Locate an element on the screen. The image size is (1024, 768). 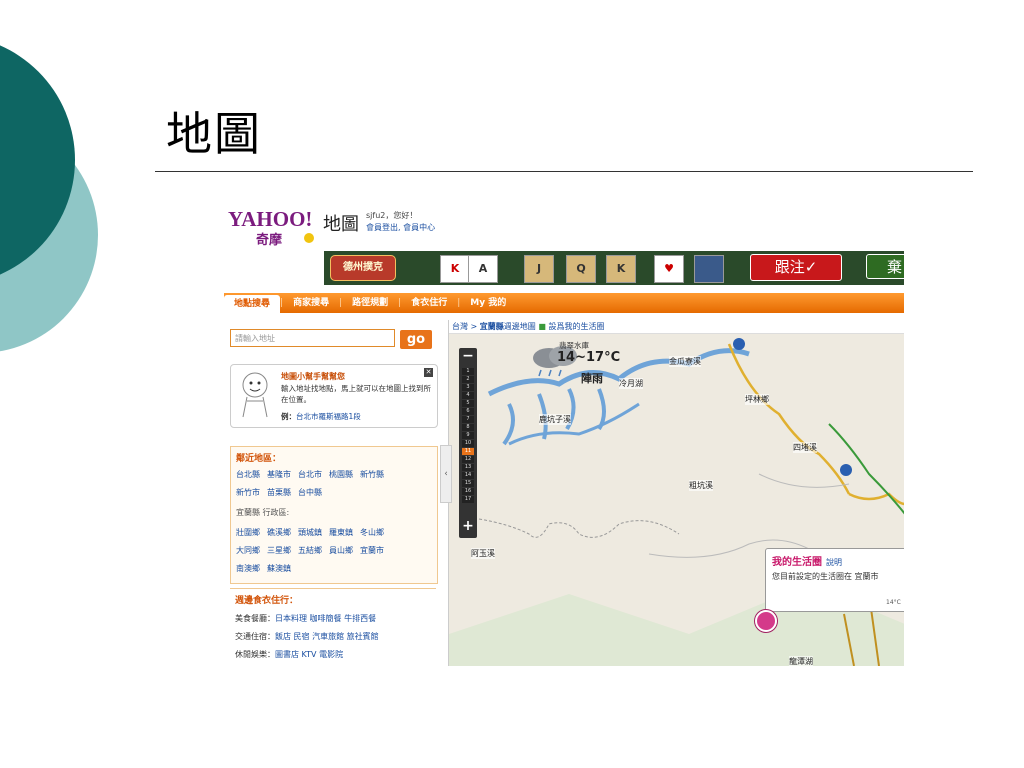
weekly-title: 週邊食衣住行： is located at coordinates (267, 601).